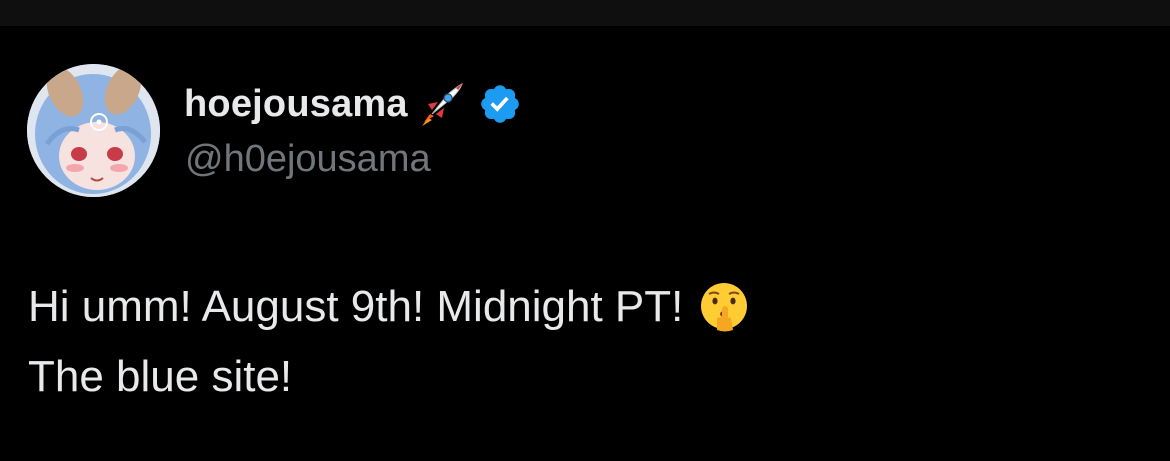  I want to click on shushing-face-icon, so click(724, 307).